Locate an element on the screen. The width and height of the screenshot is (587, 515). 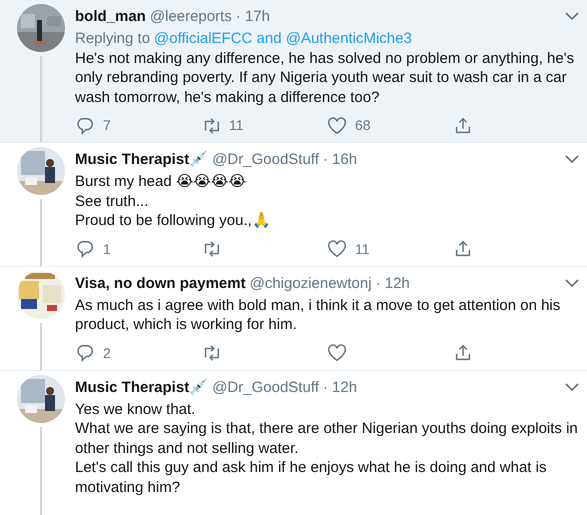
reply-button: 2 is located at coordinates (138, 353).